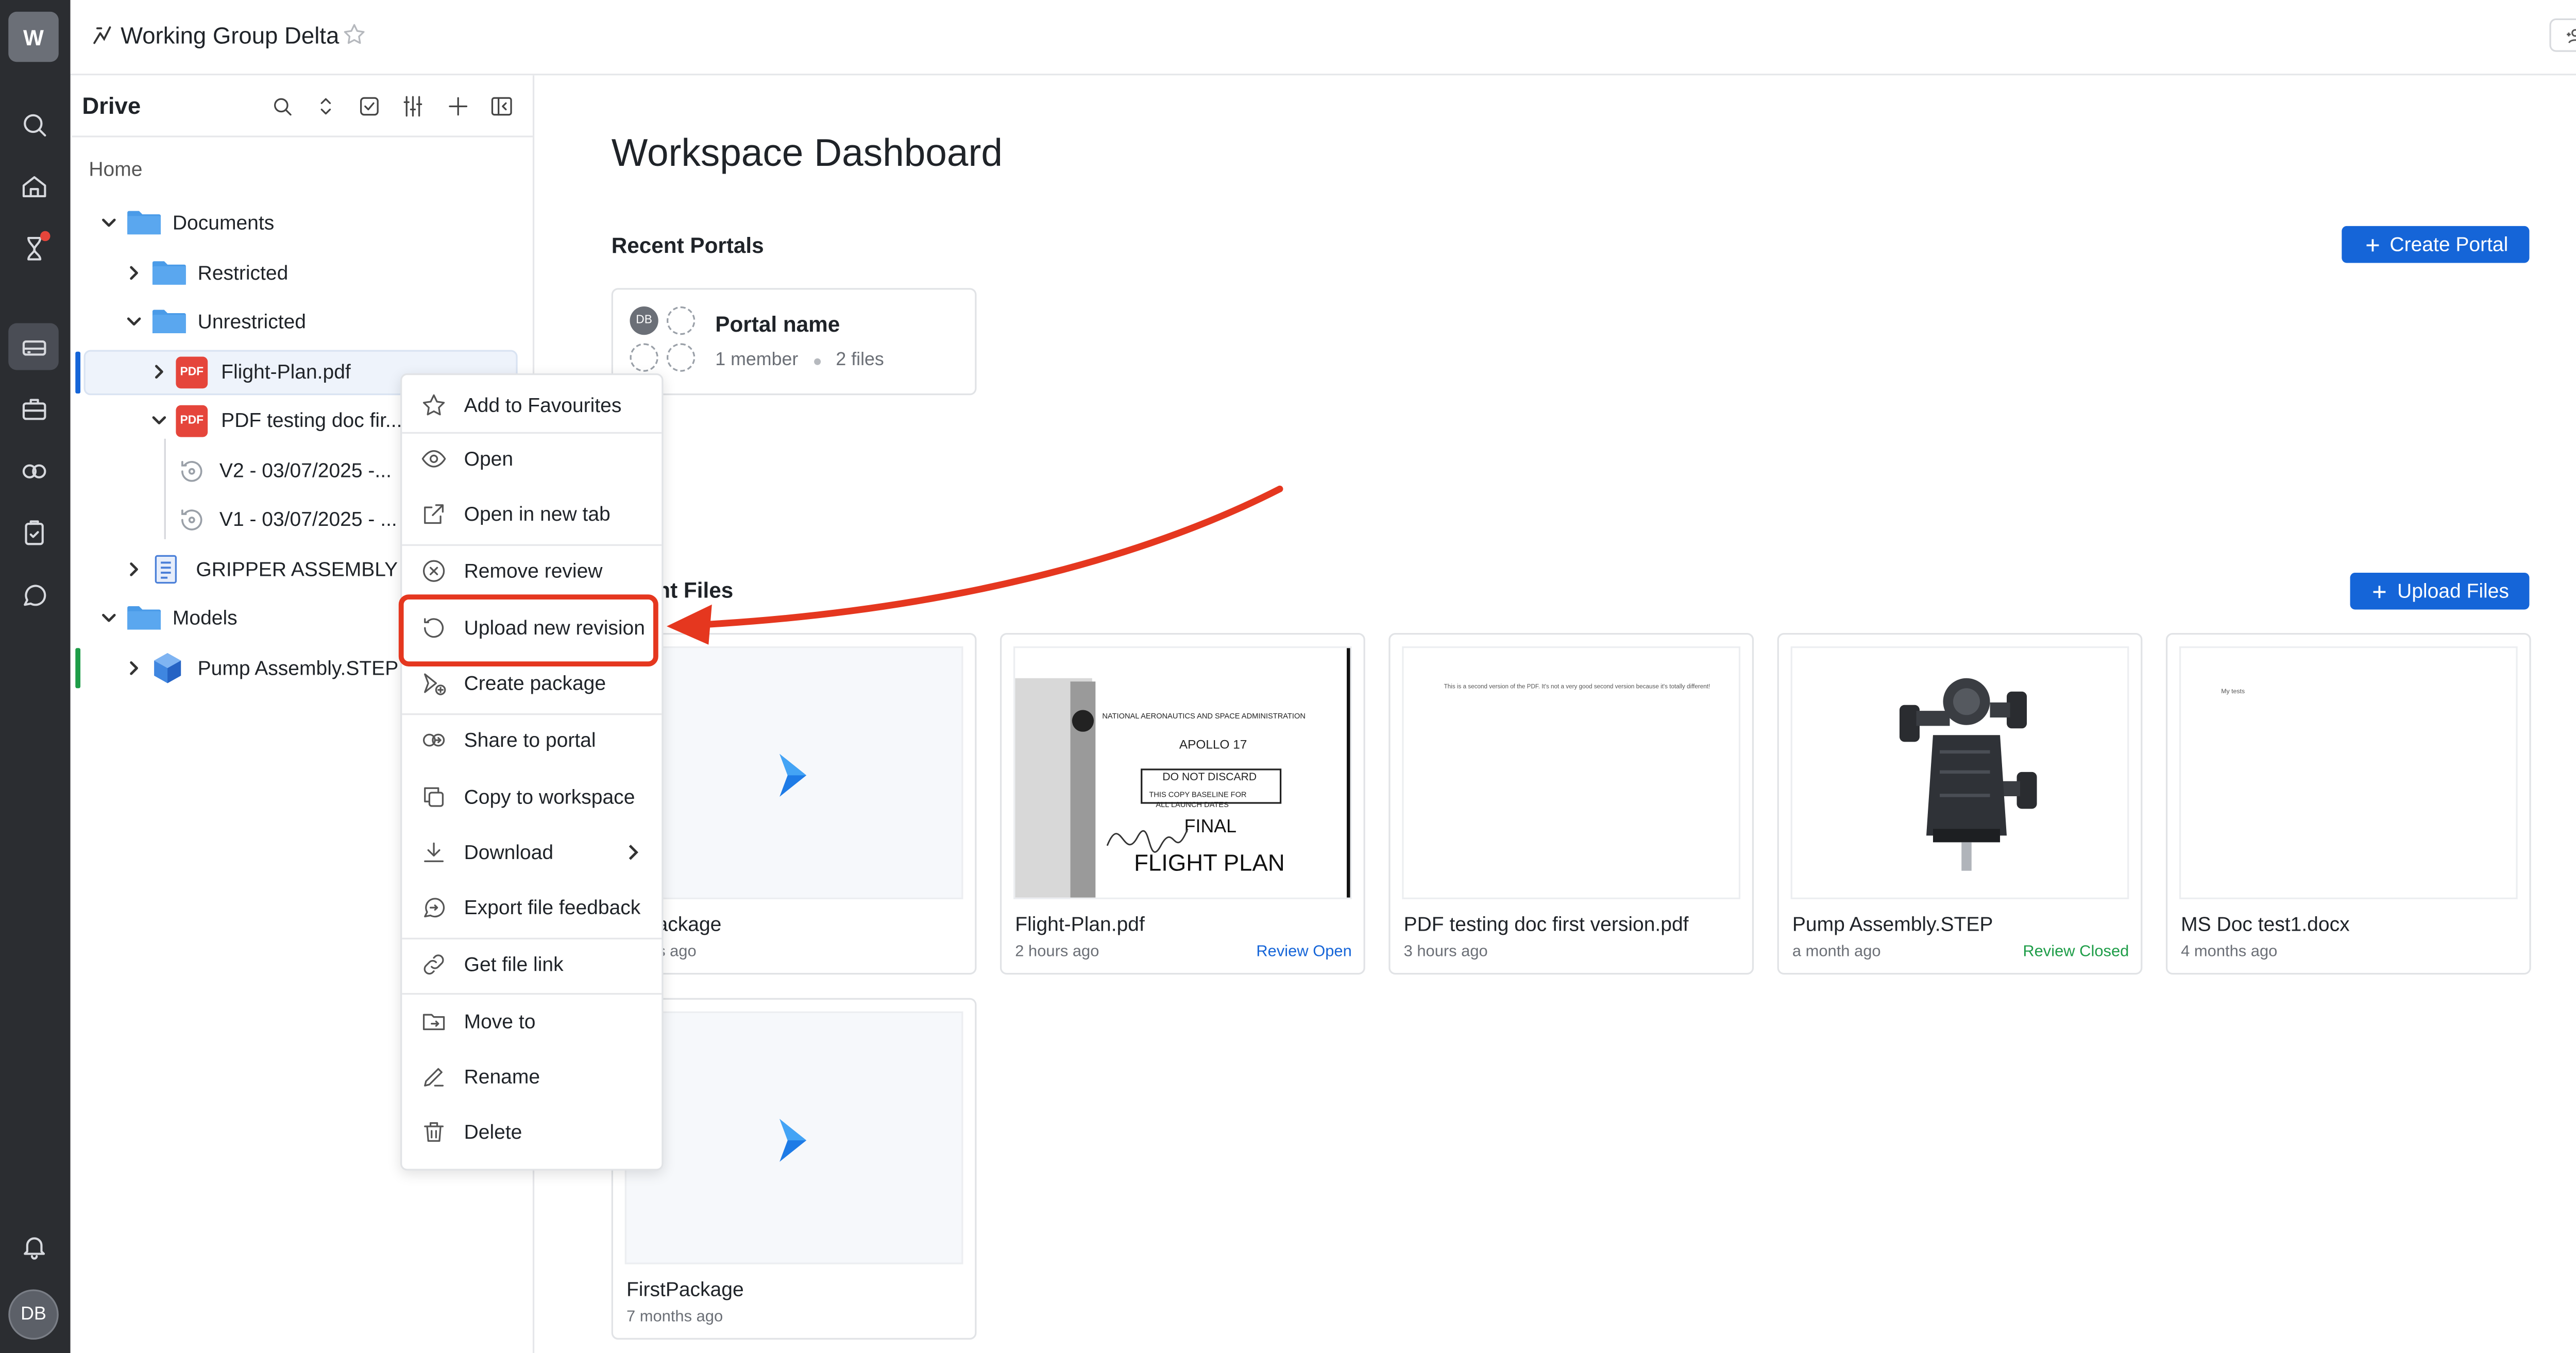  What do you see at coordinates (532, 571) in the screenshot?
I see `menu-item-remove-review: Remove review` at bounding box center [532, 571].